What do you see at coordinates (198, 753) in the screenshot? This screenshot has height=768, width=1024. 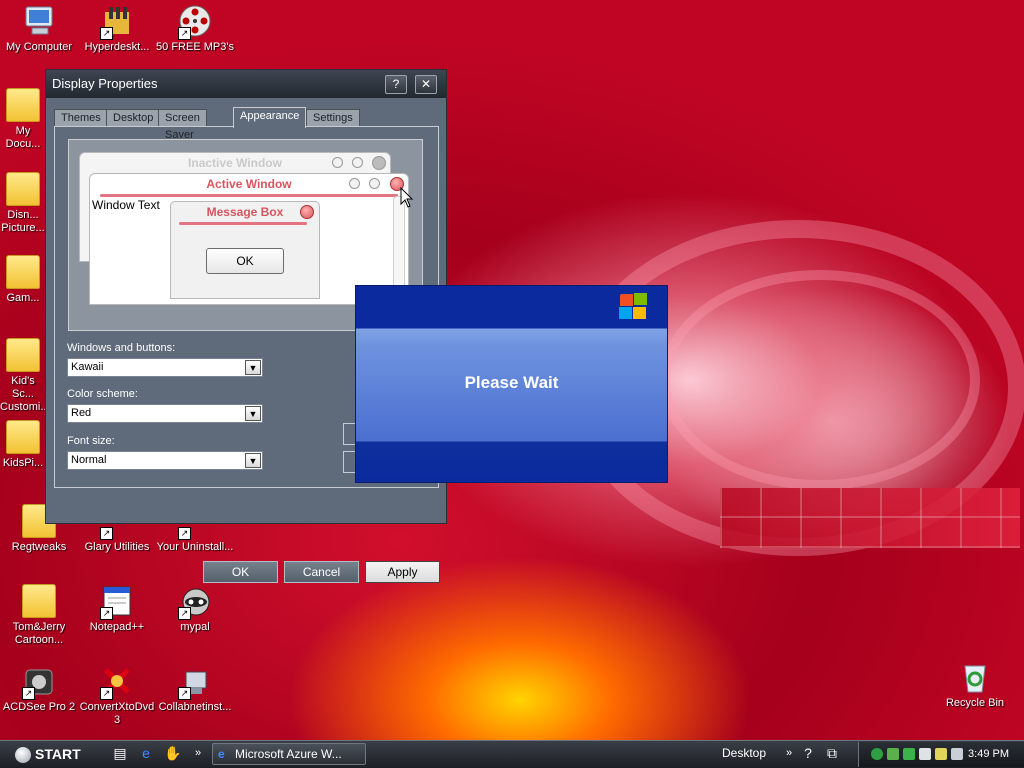 I see `quick-launch-chevron: »` at bounding box center [198, 753].